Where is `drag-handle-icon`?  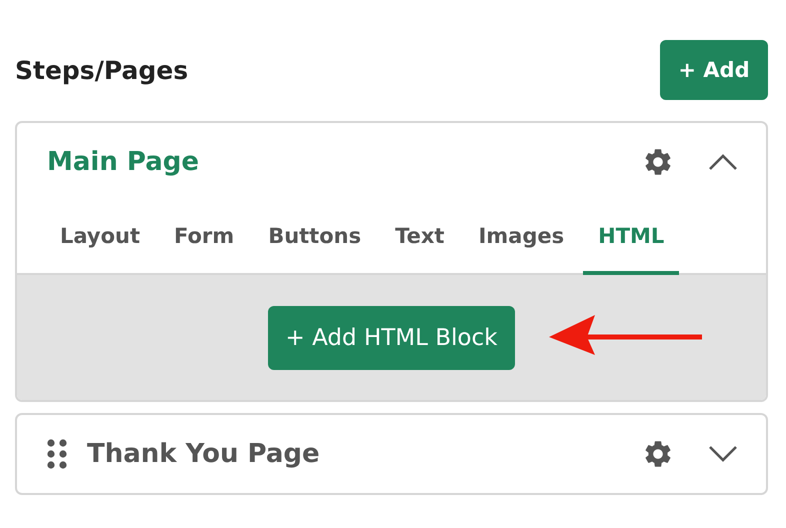
drag-handle-icon is located at coordinates (57, 454).